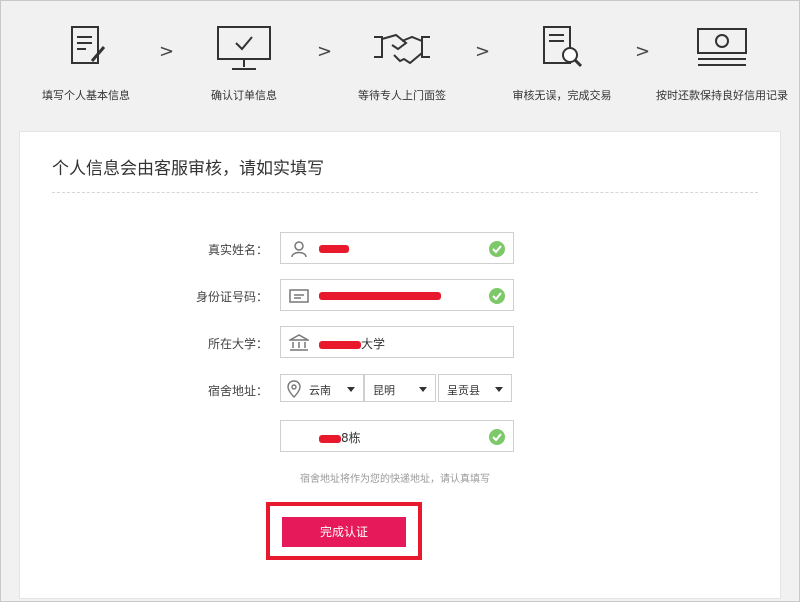  Describe the element at coordinates (244, 48) in the screenshot. I see `monitor-check-icon` at that location.